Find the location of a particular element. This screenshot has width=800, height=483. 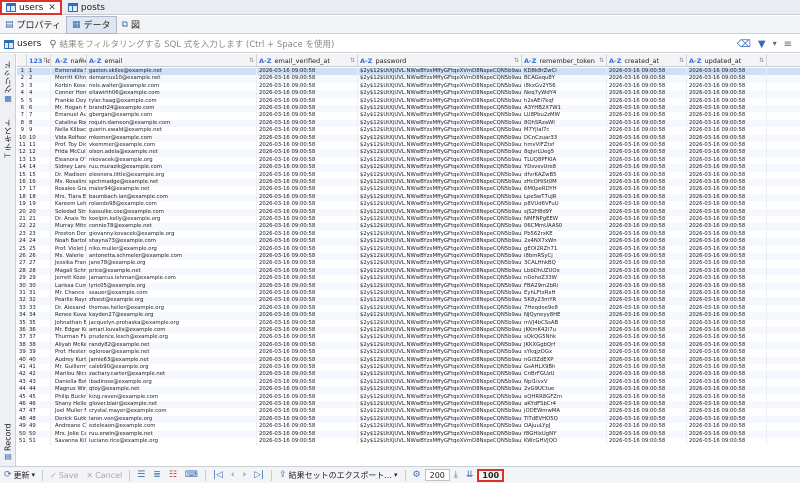

cell-email: ellawirth06@example.com is located at coordinates (172, 94).